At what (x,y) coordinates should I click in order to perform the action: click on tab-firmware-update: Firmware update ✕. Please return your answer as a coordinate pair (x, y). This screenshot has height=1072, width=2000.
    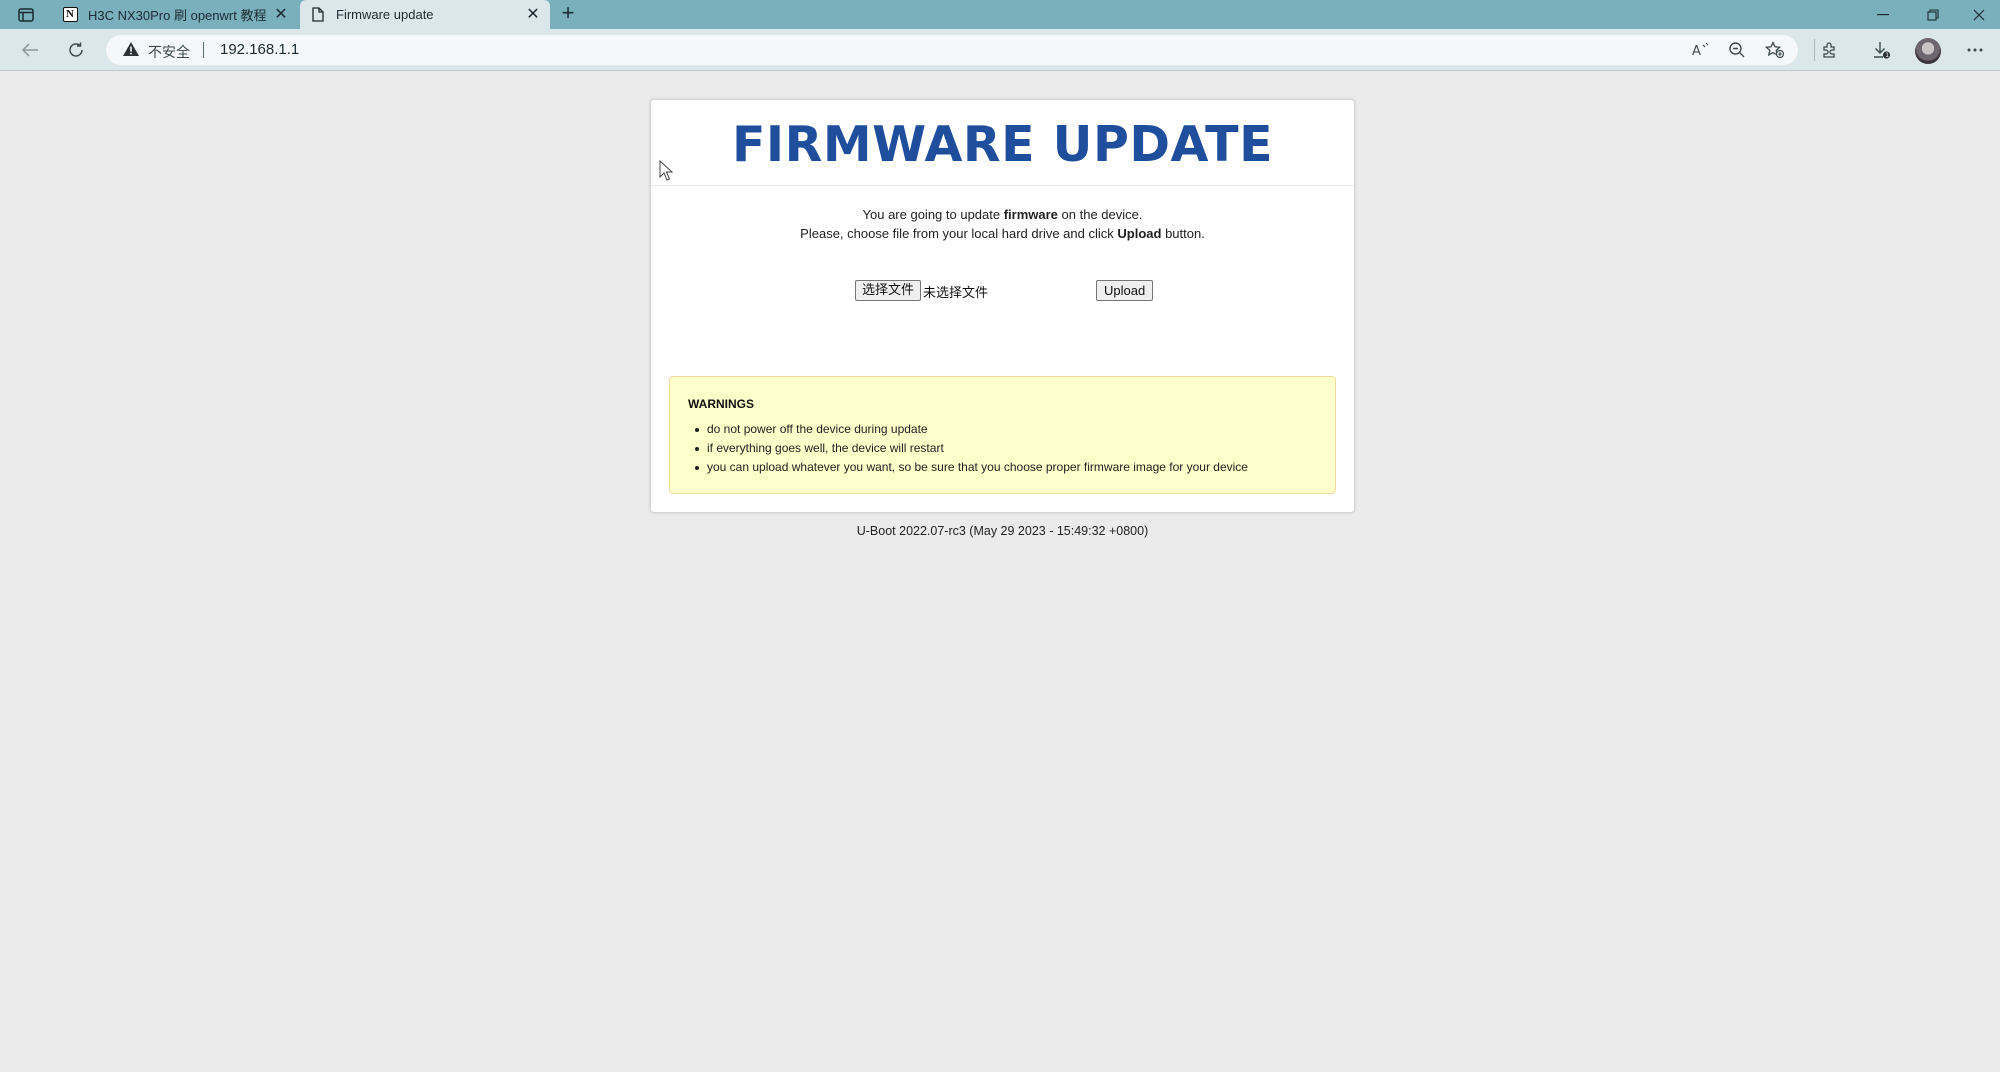
    Looking at the image, I should click on (425, 14).